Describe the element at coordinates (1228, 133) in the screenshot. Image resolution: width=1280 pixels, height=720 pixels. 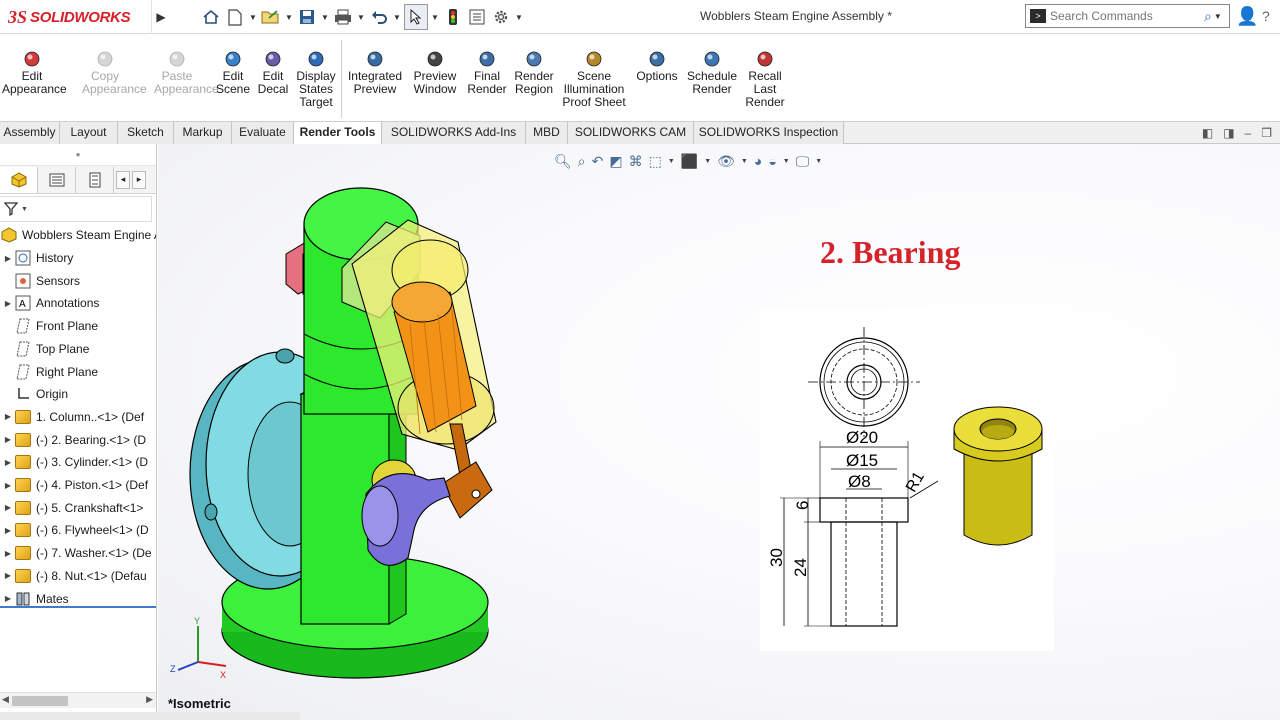
I see `tile-right-icon: ◨` at that location.